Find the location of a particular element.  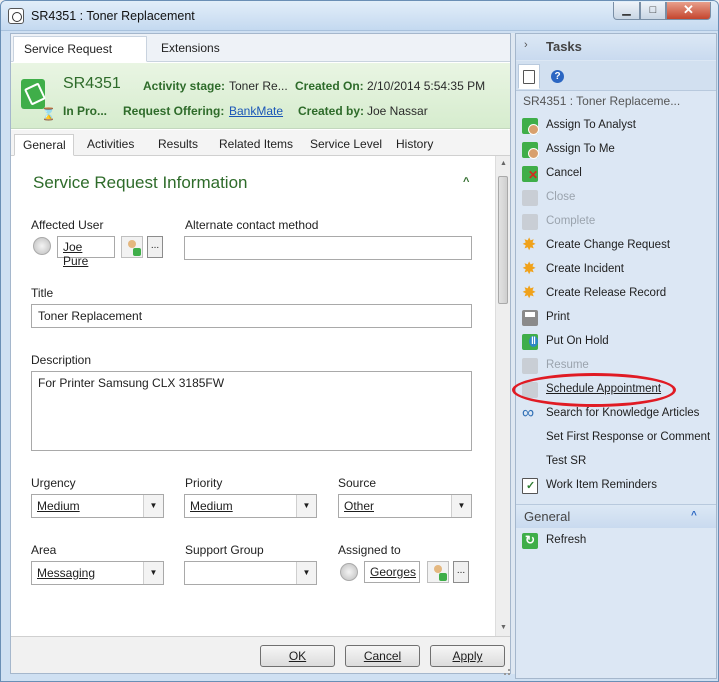

task-create-change-request: Create Change Request is located at coordinates (617, 246).